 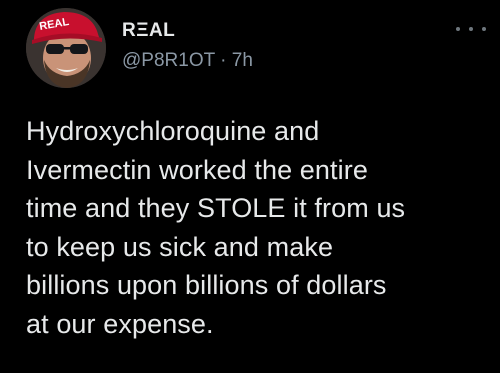 I want to click on tweet-text-line: to keep us sick and make, so click(x=180, y=246).